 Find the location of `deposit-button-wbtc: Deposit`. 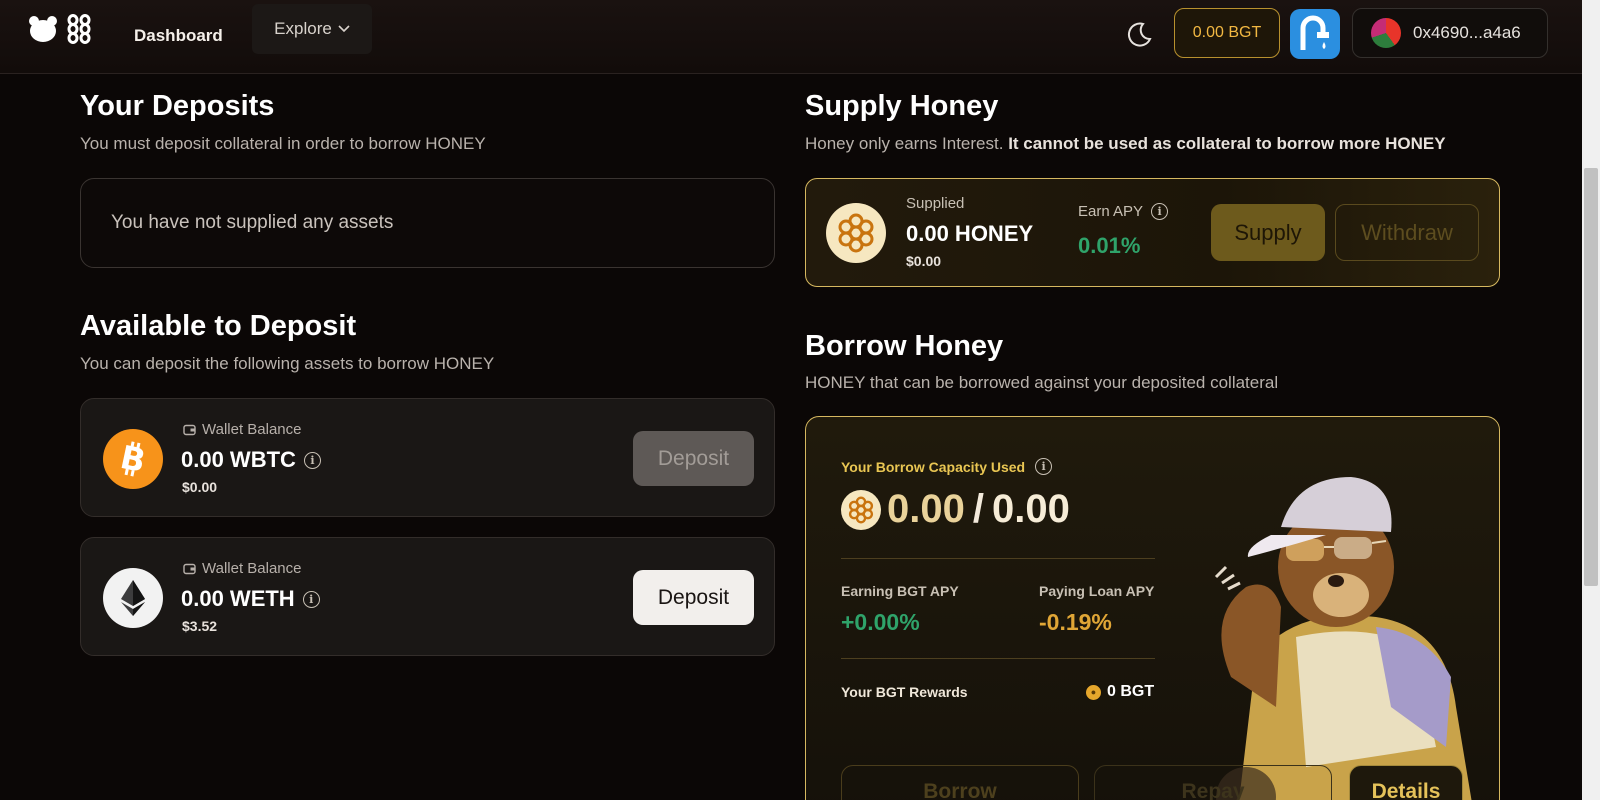

deposit-button-wbtc: Deposit is located at coordinates (693, 458).